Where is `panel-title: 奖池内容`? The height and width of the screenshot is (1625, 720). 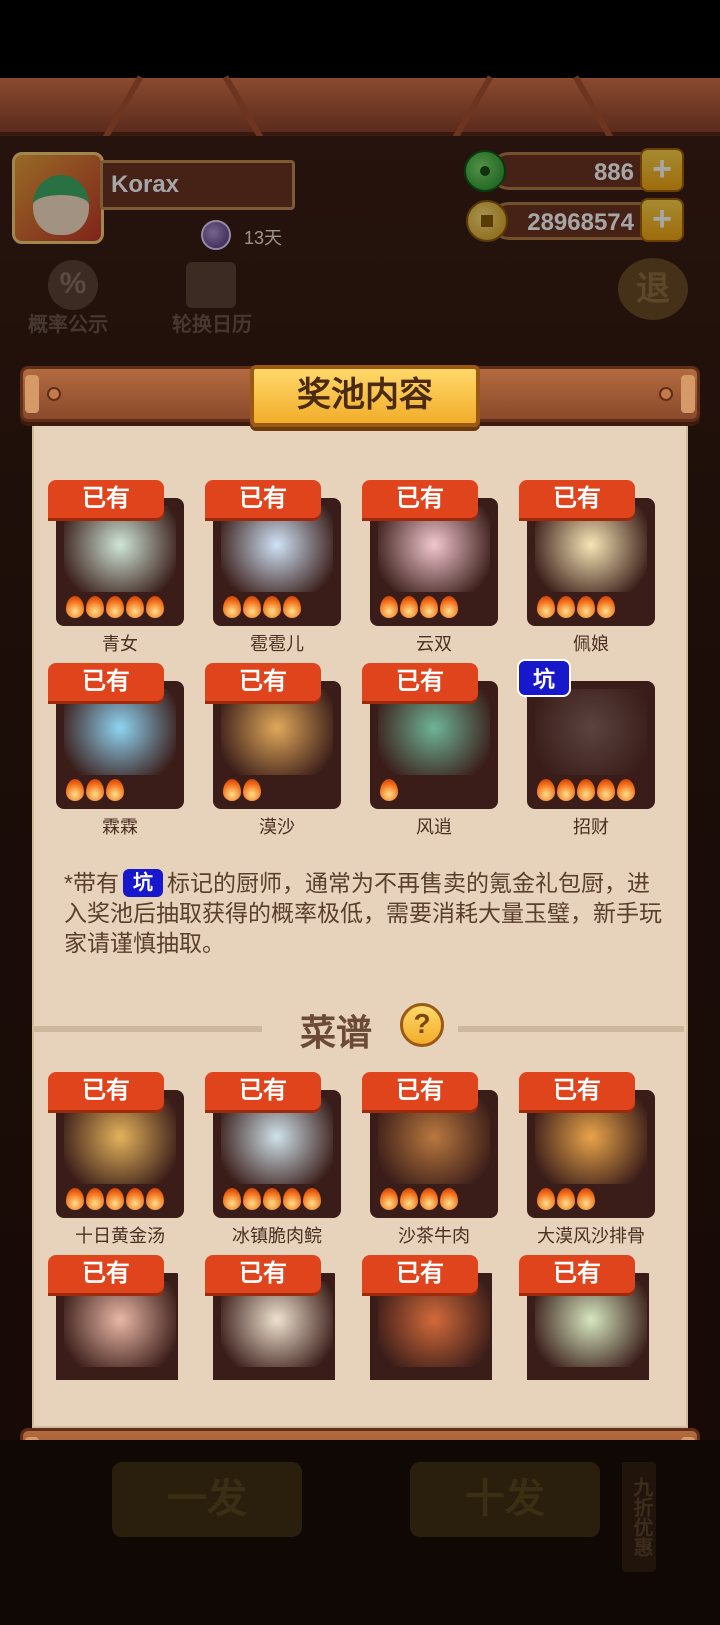
panel-title: 奖池内容 is located at coordinates (365, 396).